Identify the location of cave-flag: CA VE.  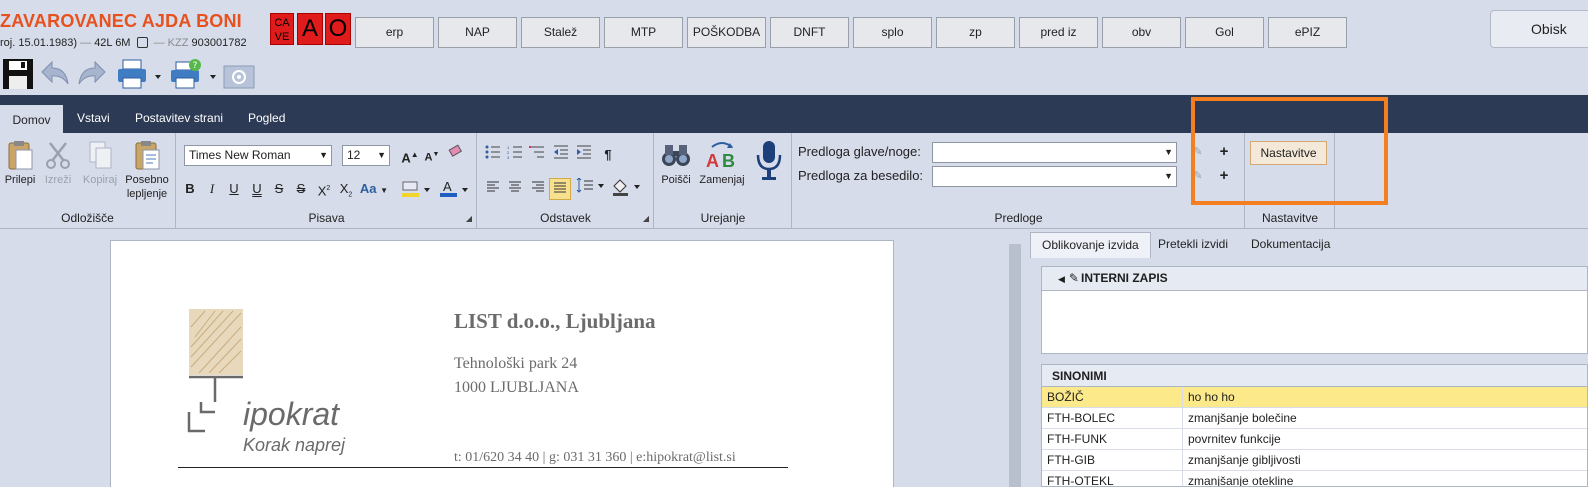
(282, 29).